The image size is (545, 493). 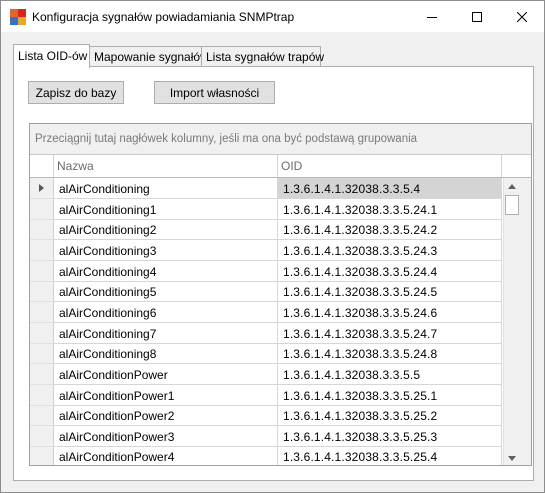 I want to click on scroll-down-arrow-icon, so click(x=512, y=458).